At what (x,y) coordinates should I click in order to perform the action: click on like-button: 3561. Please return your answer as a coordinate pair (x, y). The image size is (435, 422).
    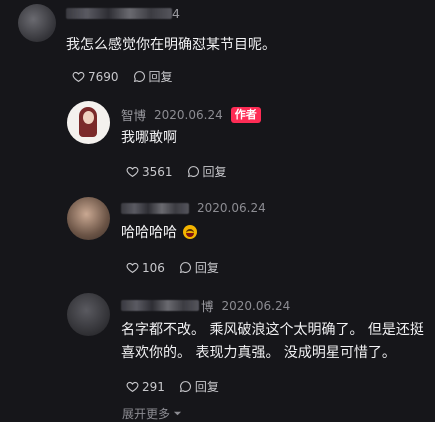
    Looking at the image, I should click on (149, 172).